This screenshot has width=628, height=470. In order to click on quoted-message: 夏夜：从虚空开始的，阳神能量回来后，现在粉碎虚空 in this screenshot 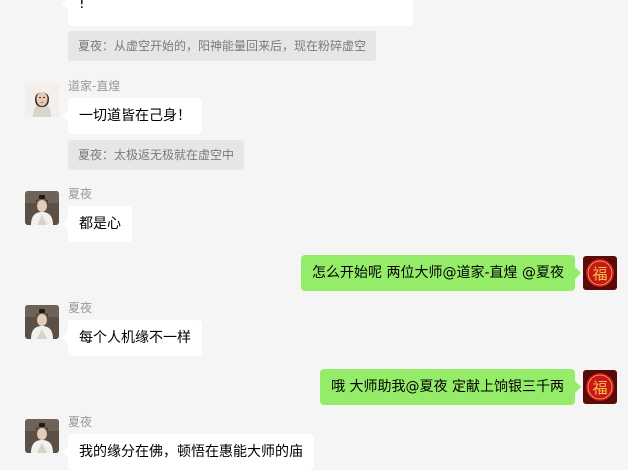, I will do `click(222, 46)`.